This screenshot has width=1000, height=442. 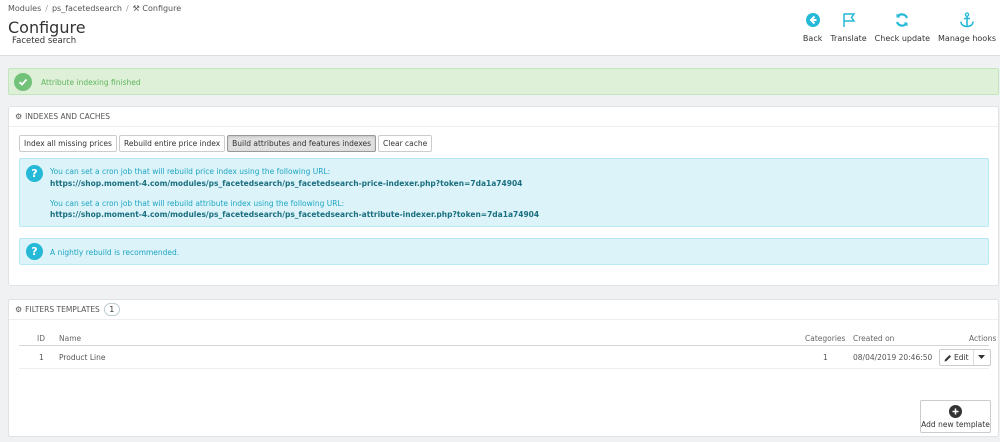 I want to click on table-header: ID Name Categories Created on Actions, so click(x=507, y=339).